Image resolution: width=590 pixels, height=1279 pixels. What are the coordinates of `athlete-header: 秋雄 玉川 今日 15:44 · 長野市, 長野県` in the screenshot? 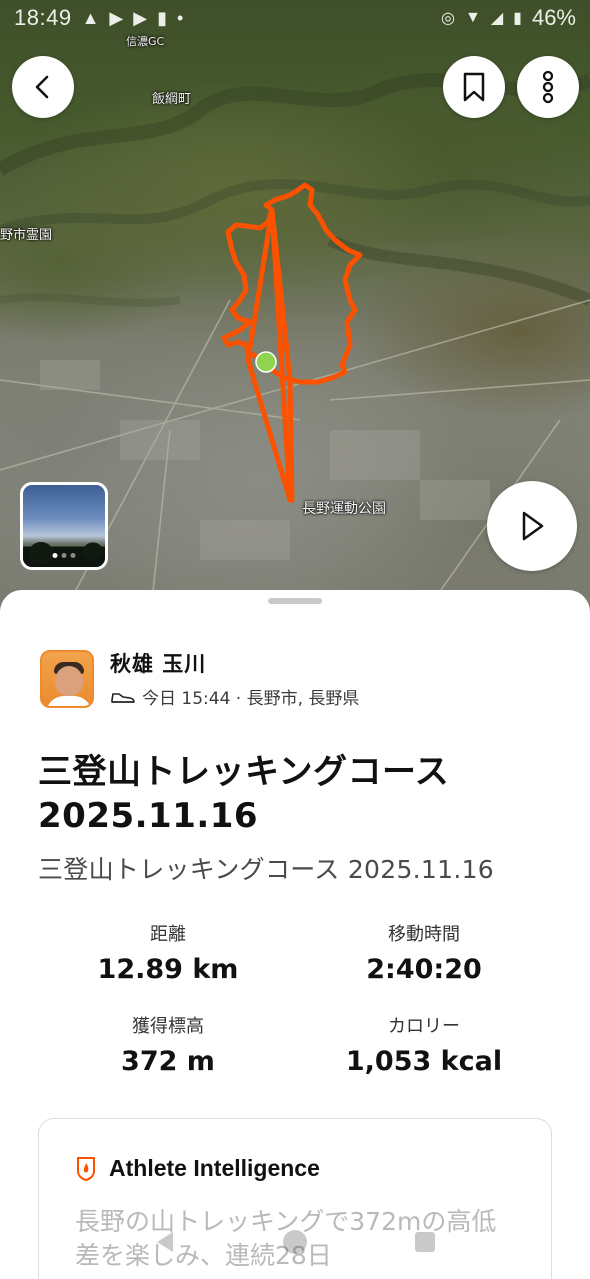 It's located at (199, 678).